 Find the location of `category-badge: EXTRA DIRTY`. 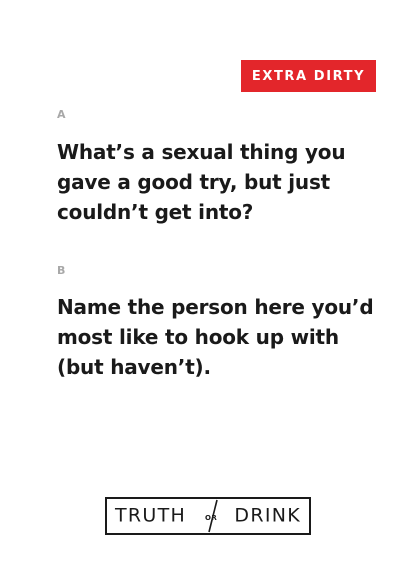

category-badge: EXTRA DIRTY is located at coordinates (308, 76).